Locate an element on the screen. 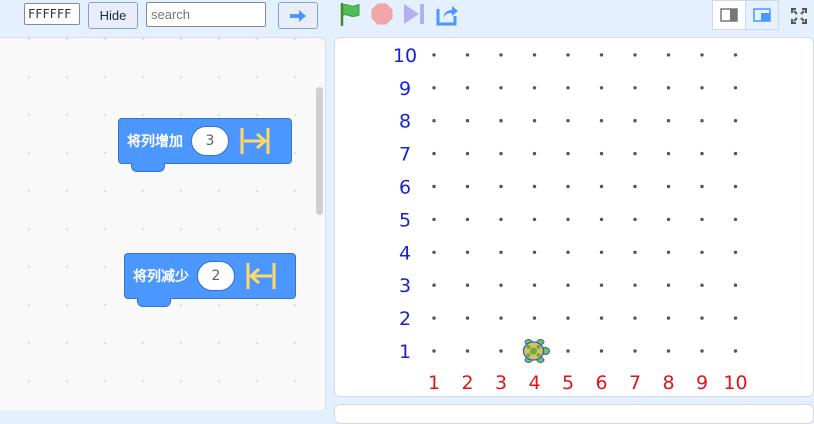 The image size is (814, 424). share-export-icon is located at coordinates (448, 14).